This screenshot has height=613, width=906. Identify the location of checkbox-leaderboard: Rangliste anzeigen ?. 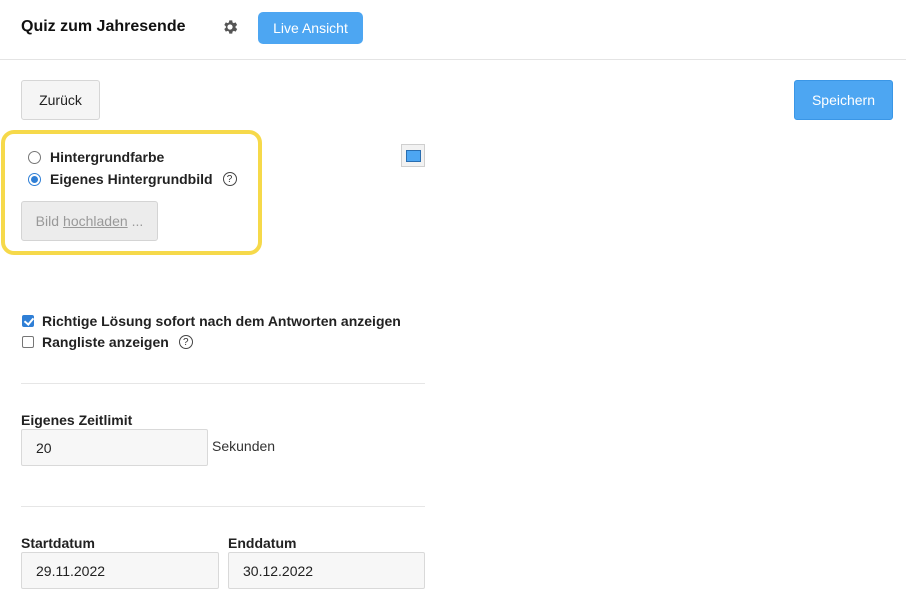
(107, 342).